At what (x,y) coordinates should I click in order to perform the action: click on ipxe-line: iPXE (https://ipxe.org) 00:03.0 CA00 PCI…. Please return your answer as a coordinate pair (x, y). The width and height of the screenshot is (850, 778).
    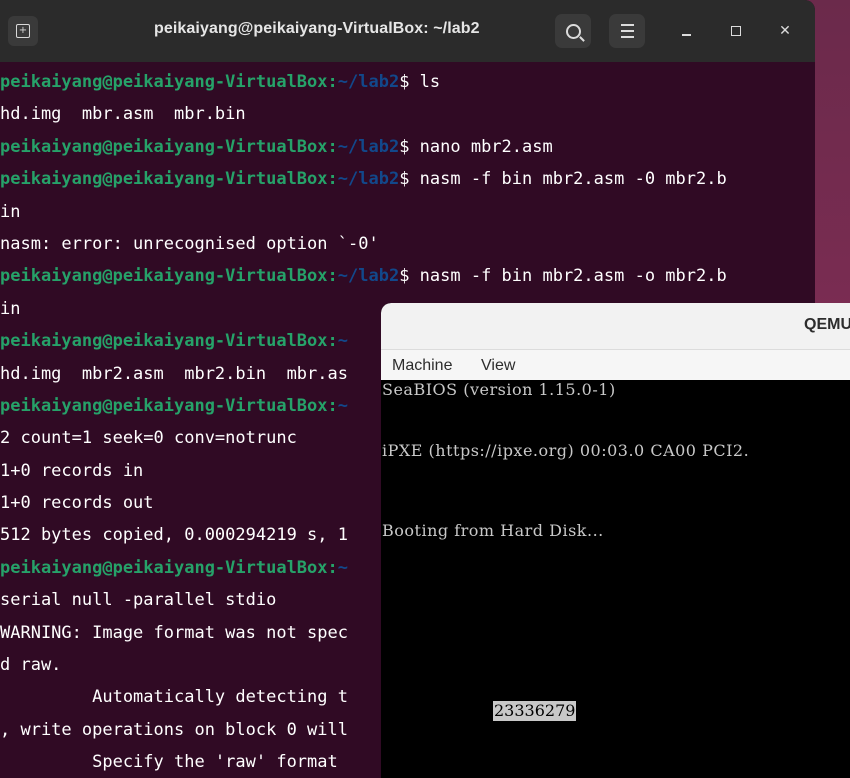
    Looking at the image, I should click on (566, 450).